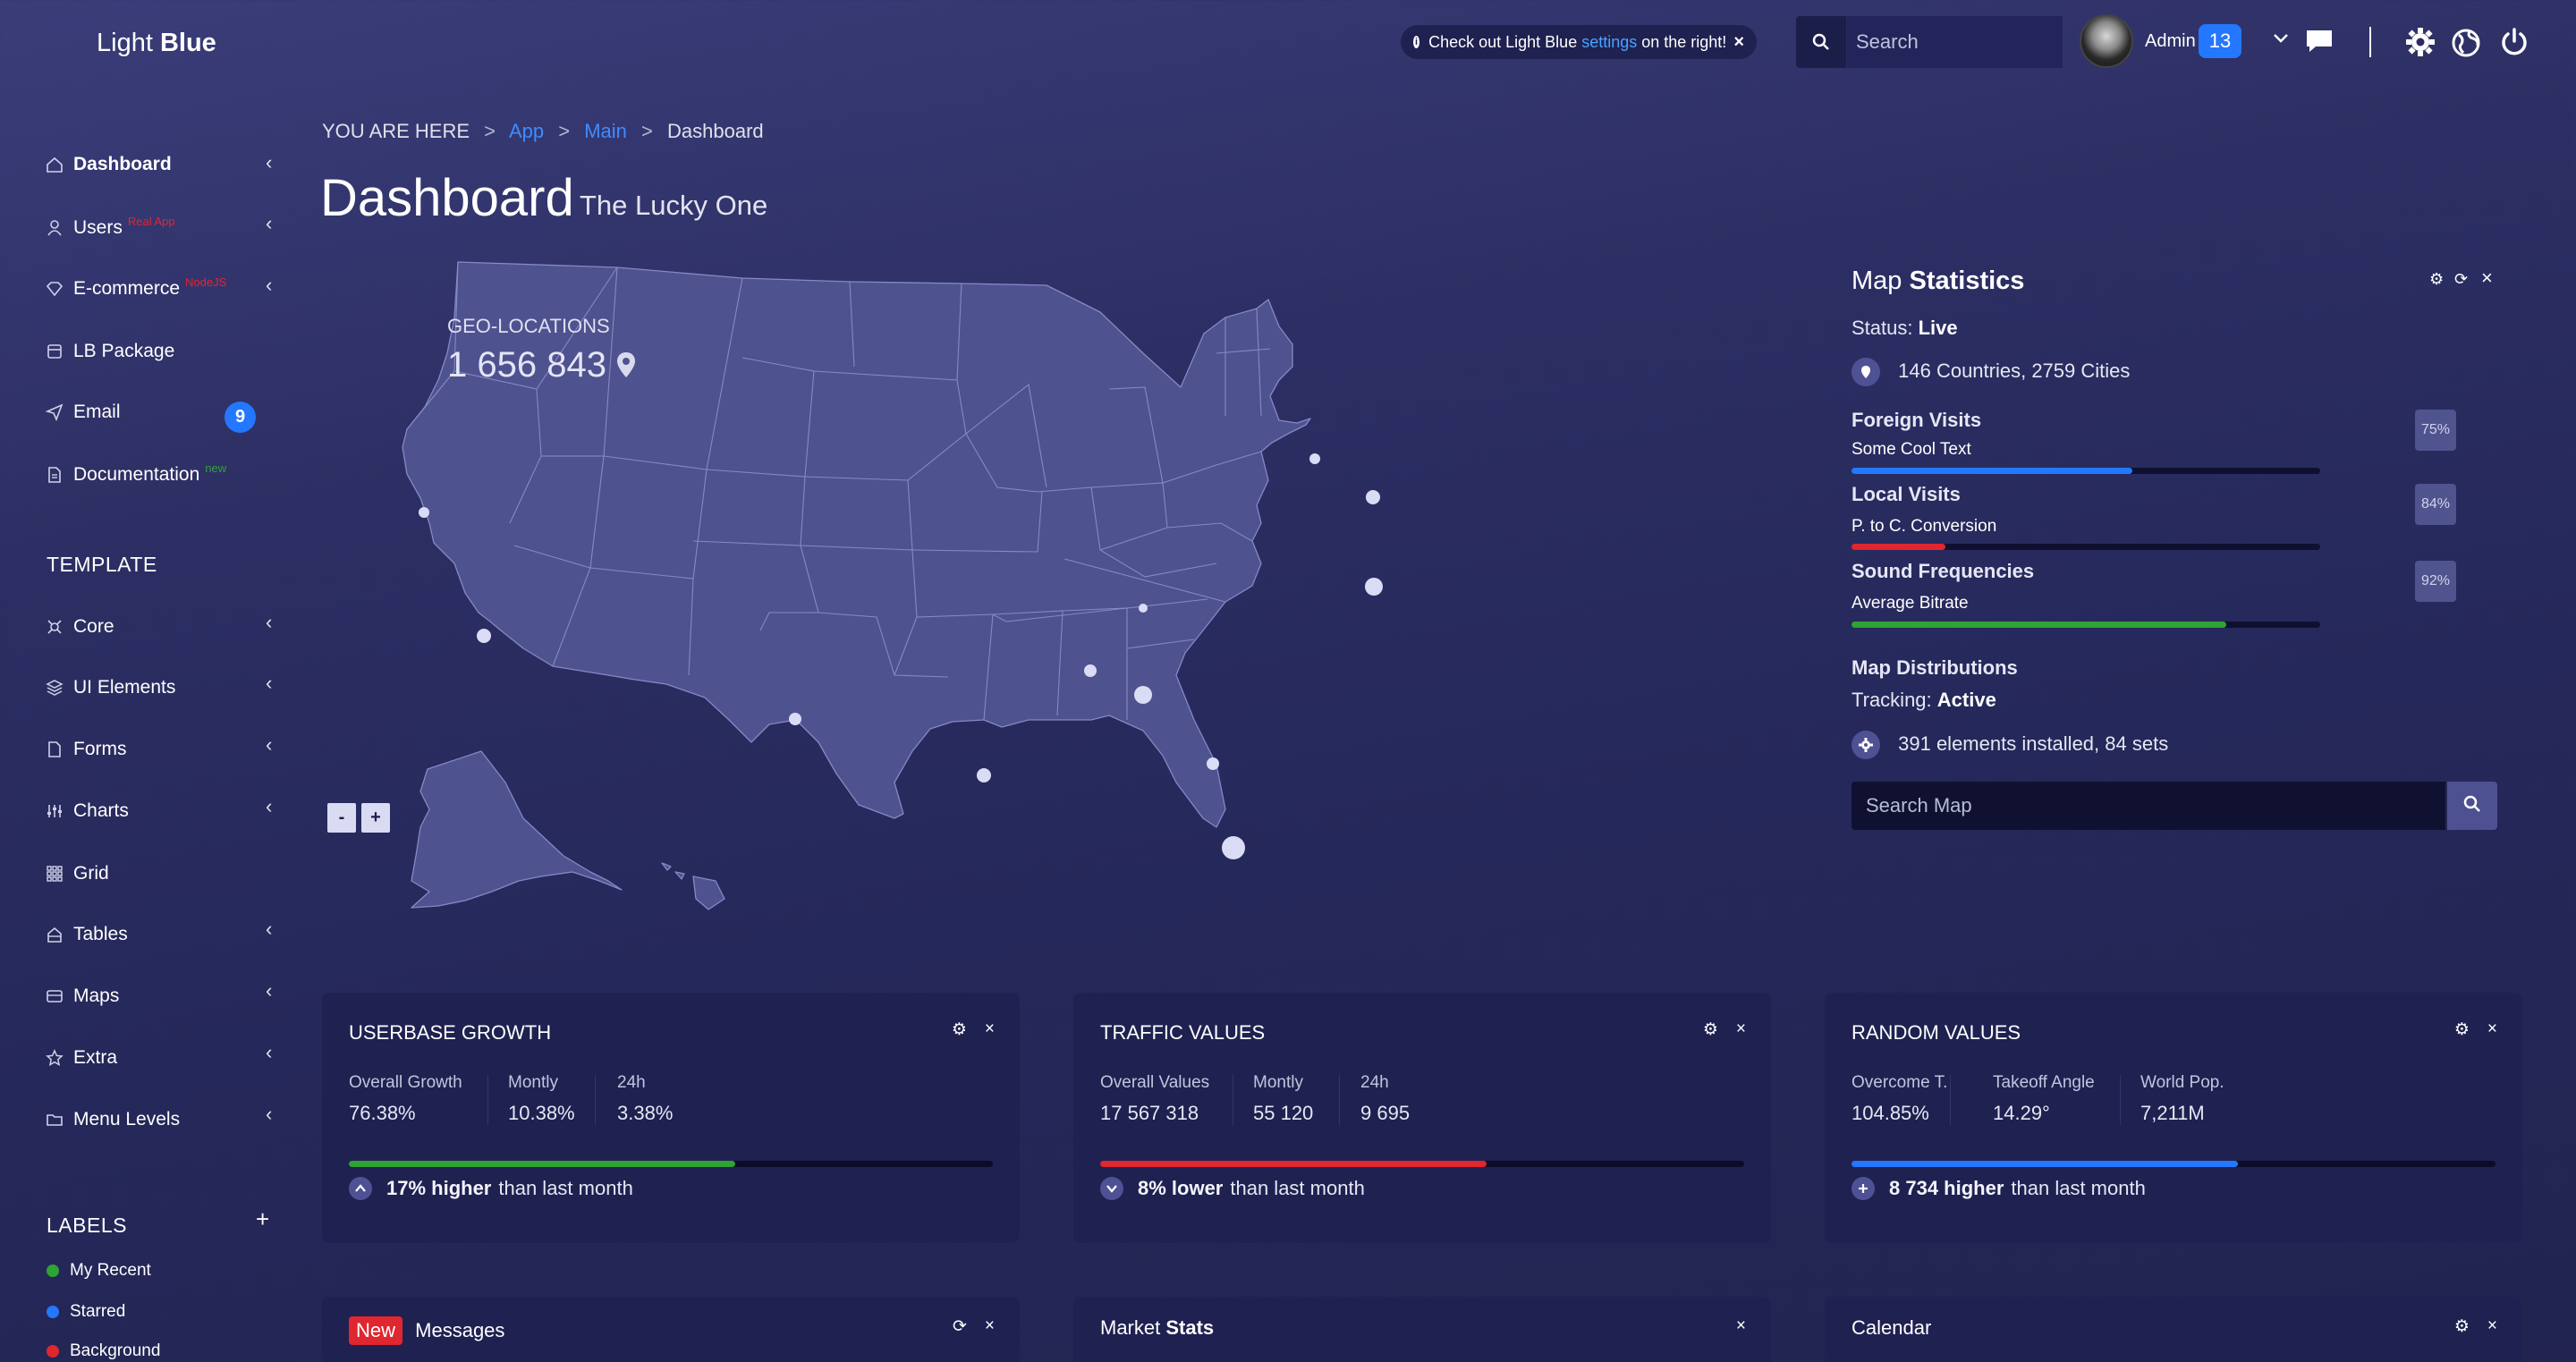 This screenshot has width=2576, height=1362. Describe the element at coordinates (1283, 1099) in the screenshot. I see `stat-montly: Montly 55 120` at that location.